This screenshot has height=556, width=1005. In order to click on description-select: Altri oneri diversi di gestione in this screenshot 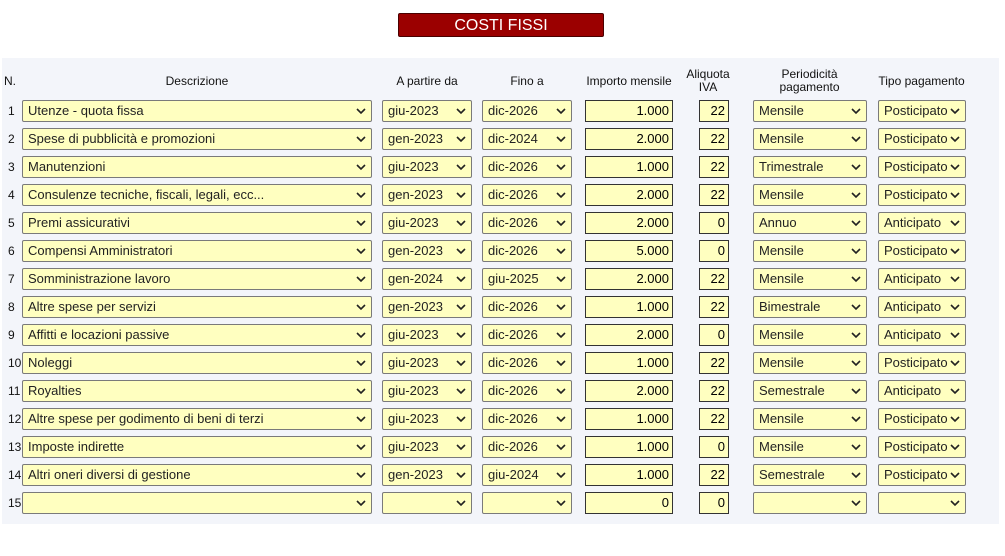, I will do `click(197, 475)`.